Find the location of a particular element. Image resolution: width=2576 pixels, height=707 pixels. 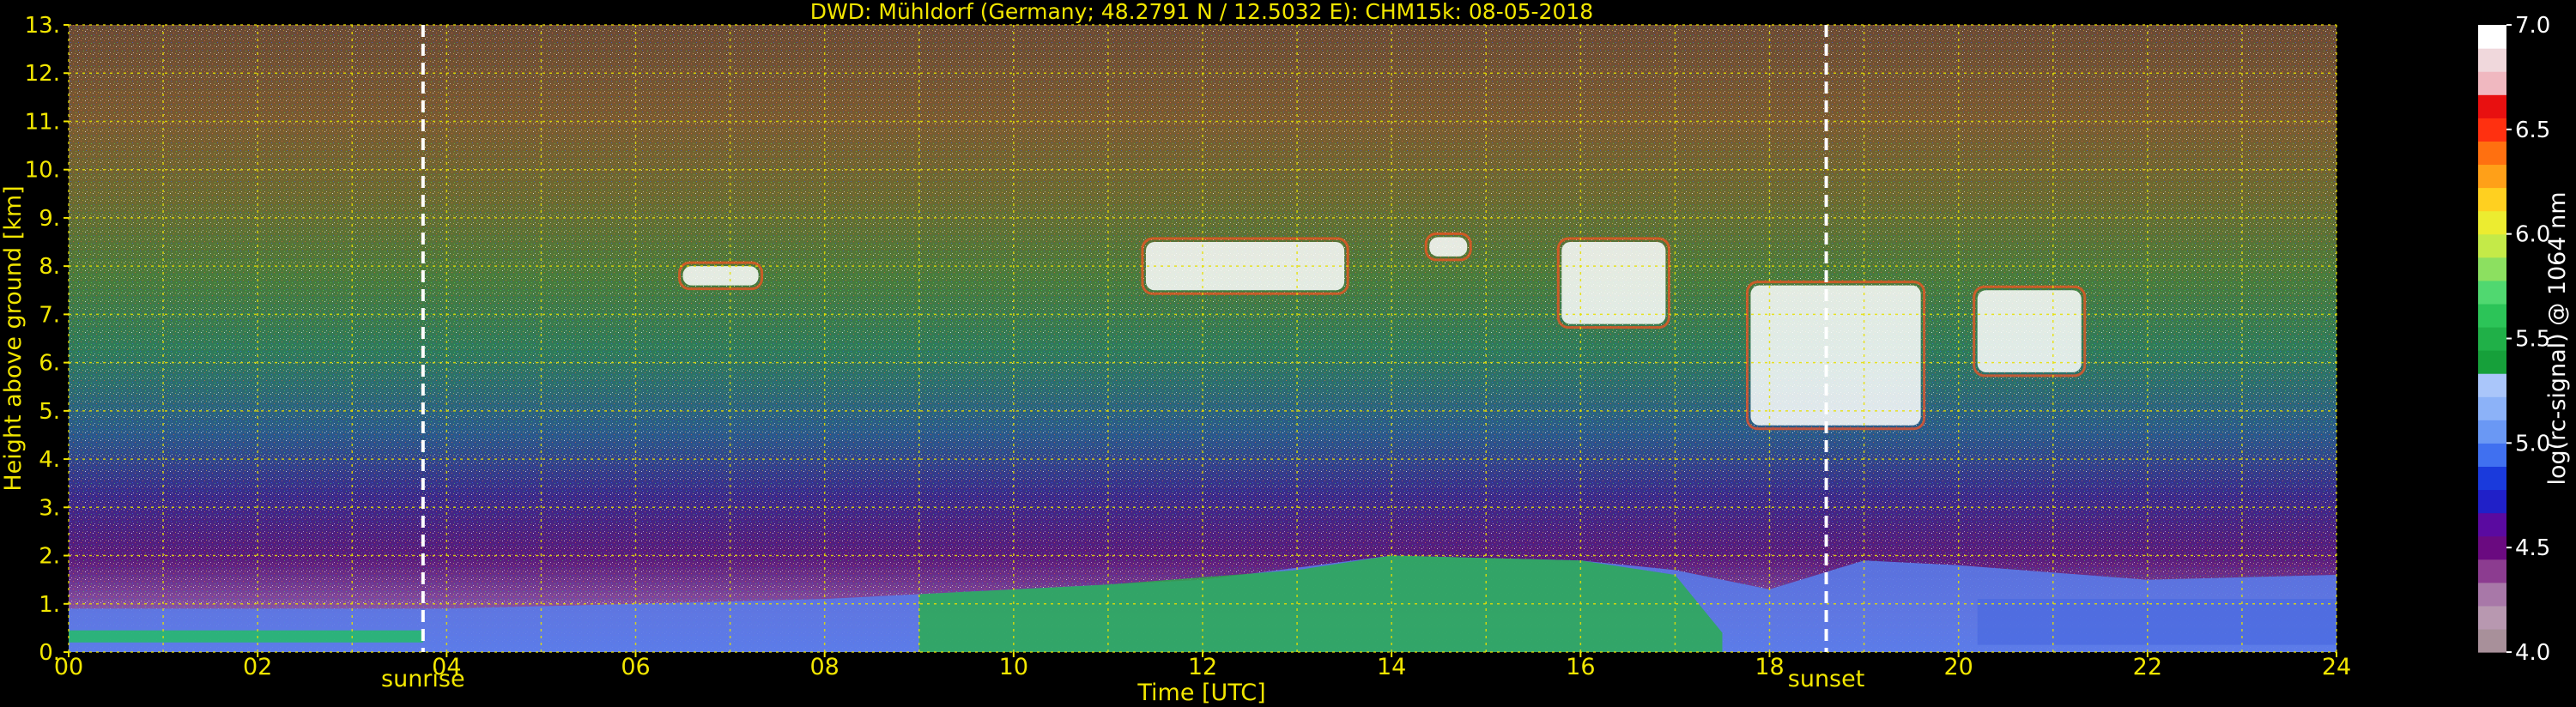

colorbar-swatches is located at coordinates (2492, 339).